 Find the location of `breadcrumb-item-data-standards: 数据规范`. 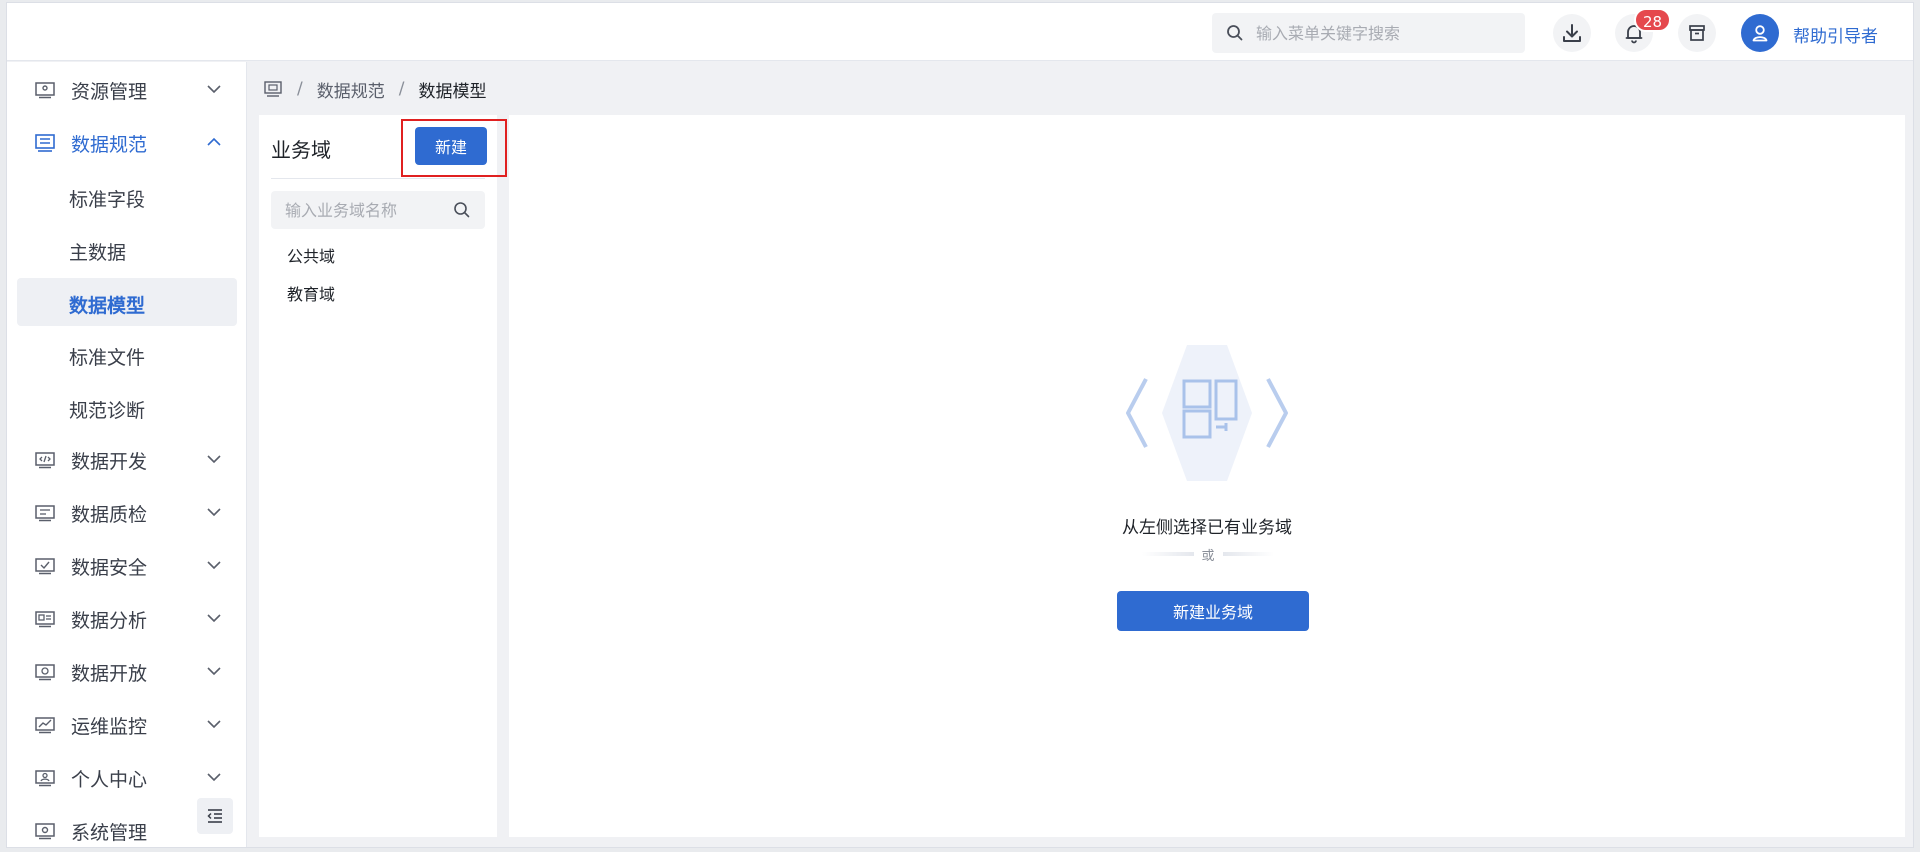

breadcrumb-item-data-standards: 数据规范 is located at coordinates (351, 89).